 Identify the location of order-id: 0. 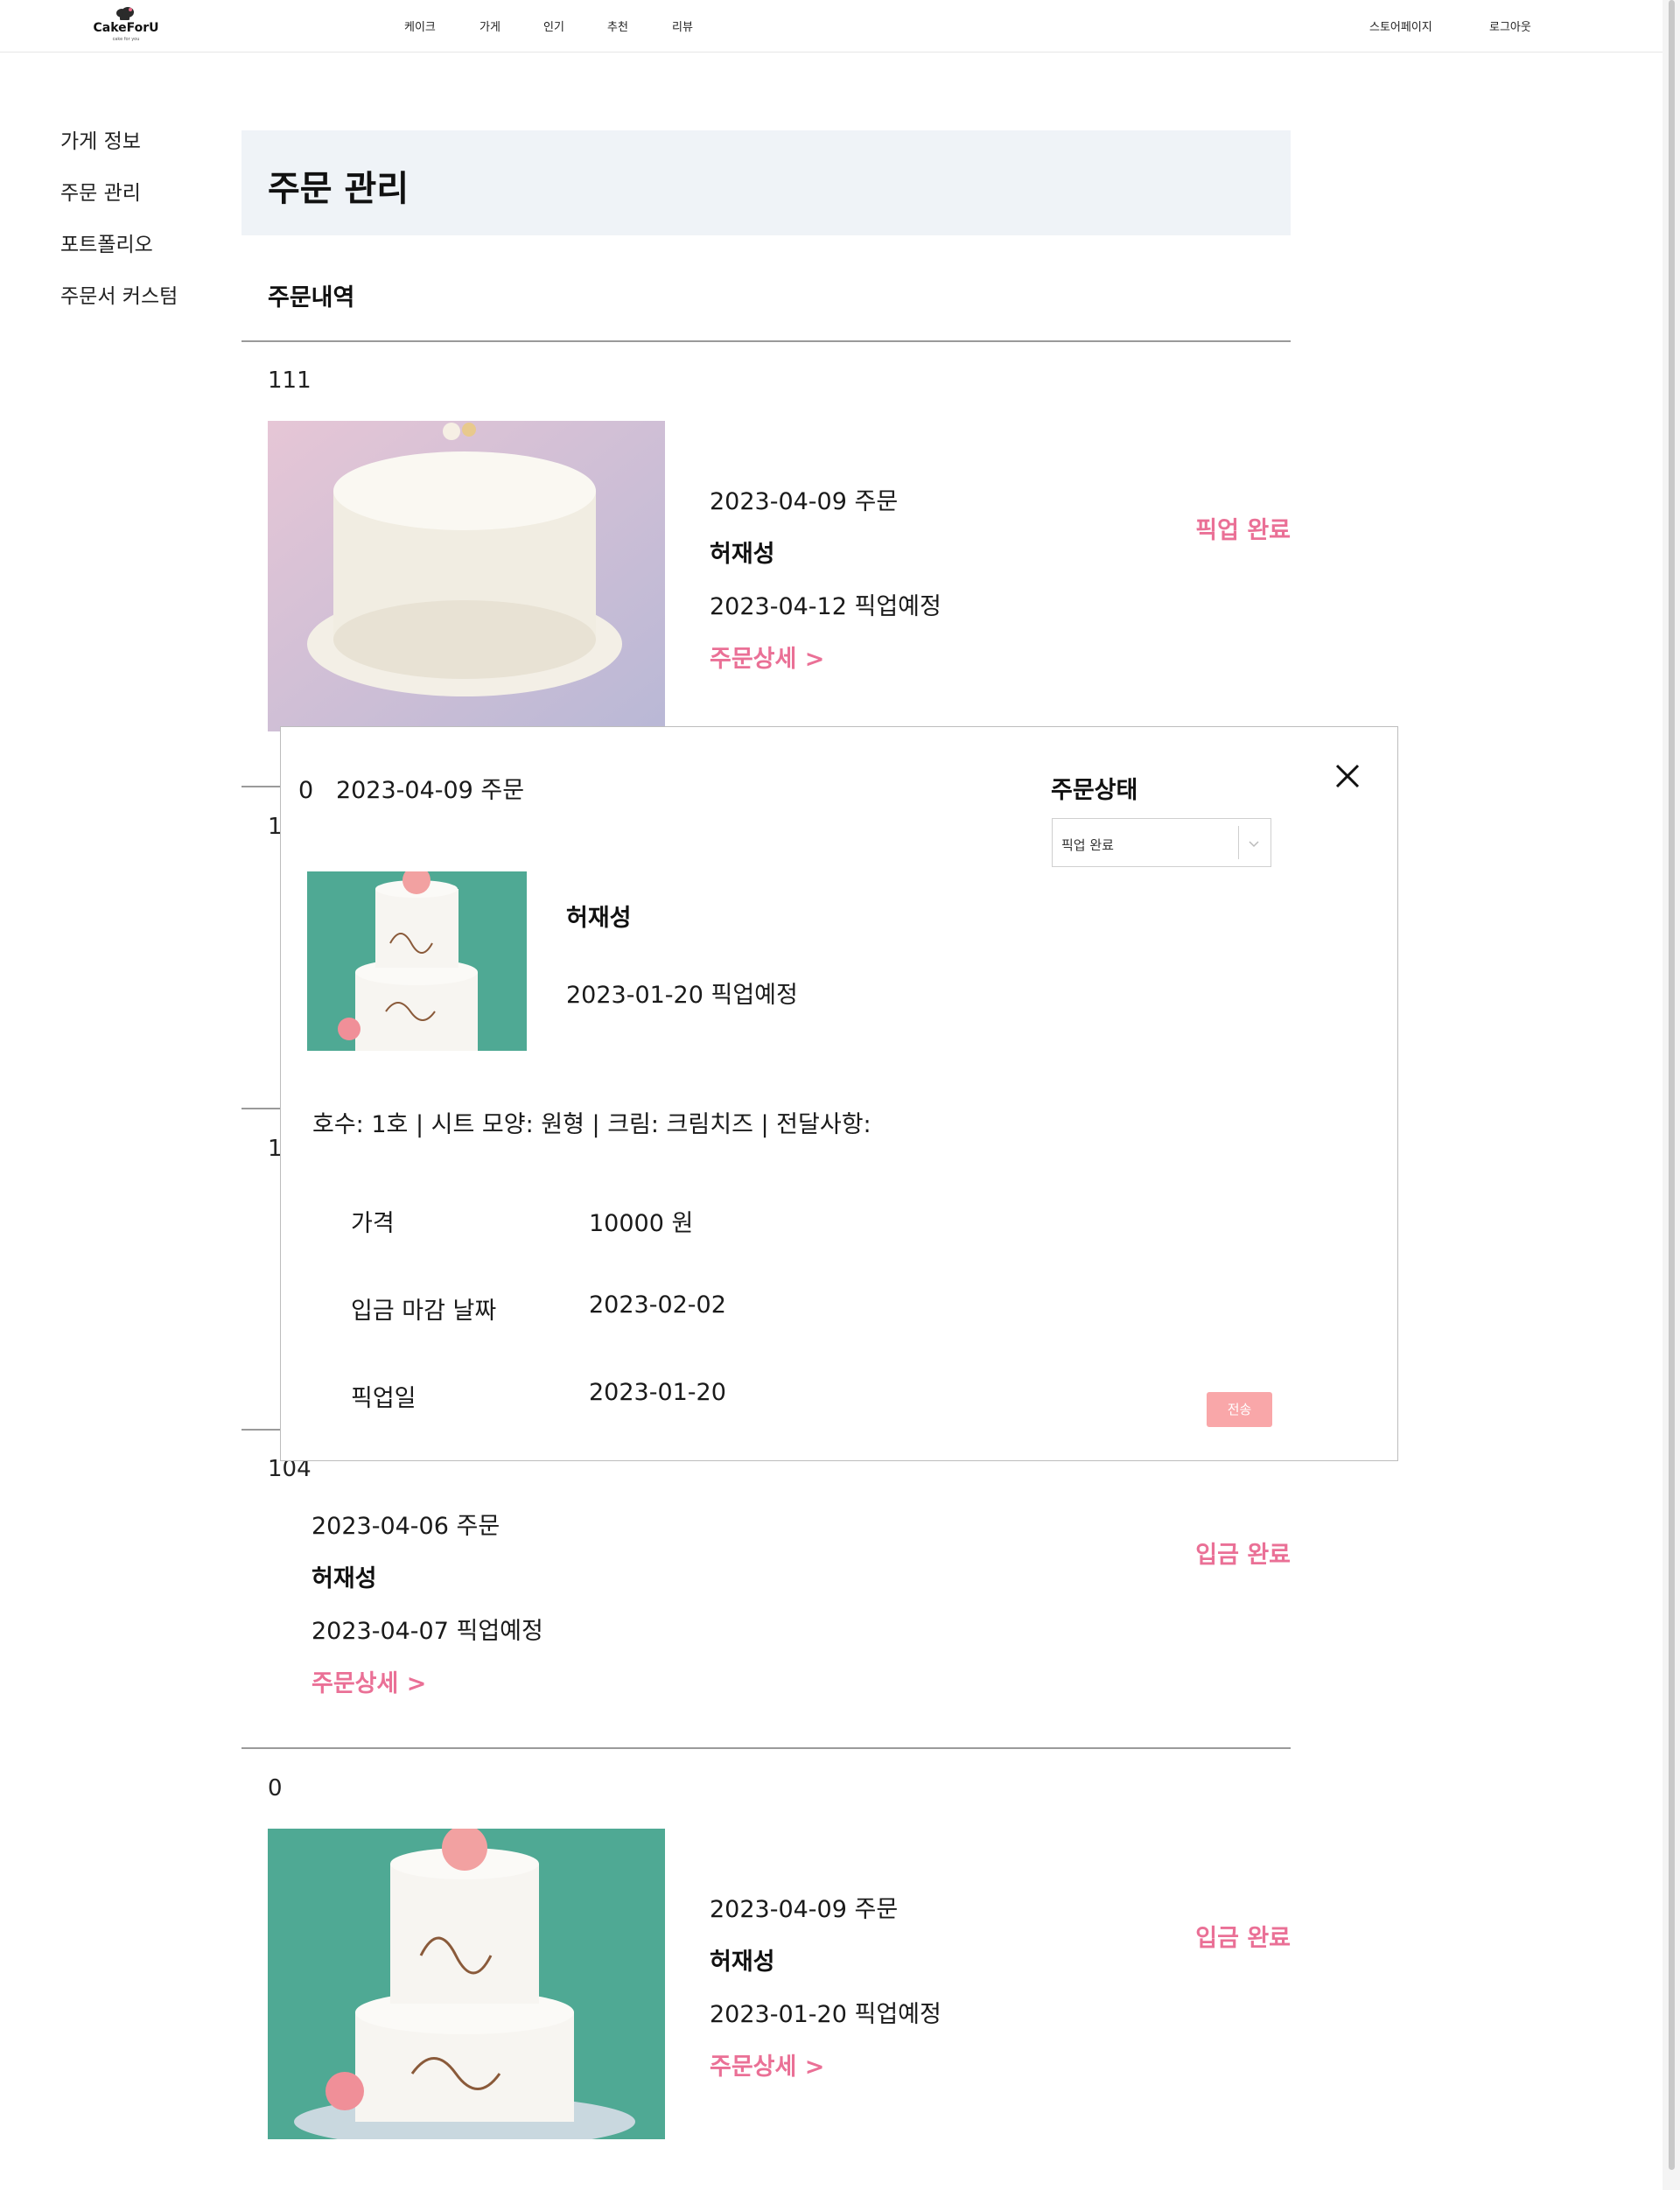
(275, 1788).